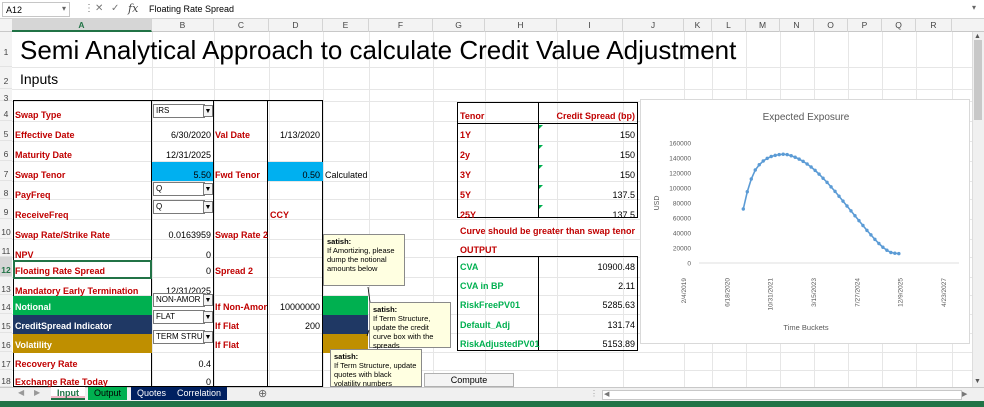  What do you see at coordinates (806, 117) in the screenshot?
I see `chart-title: Expected Exposure` at bounding box center [806, 117].